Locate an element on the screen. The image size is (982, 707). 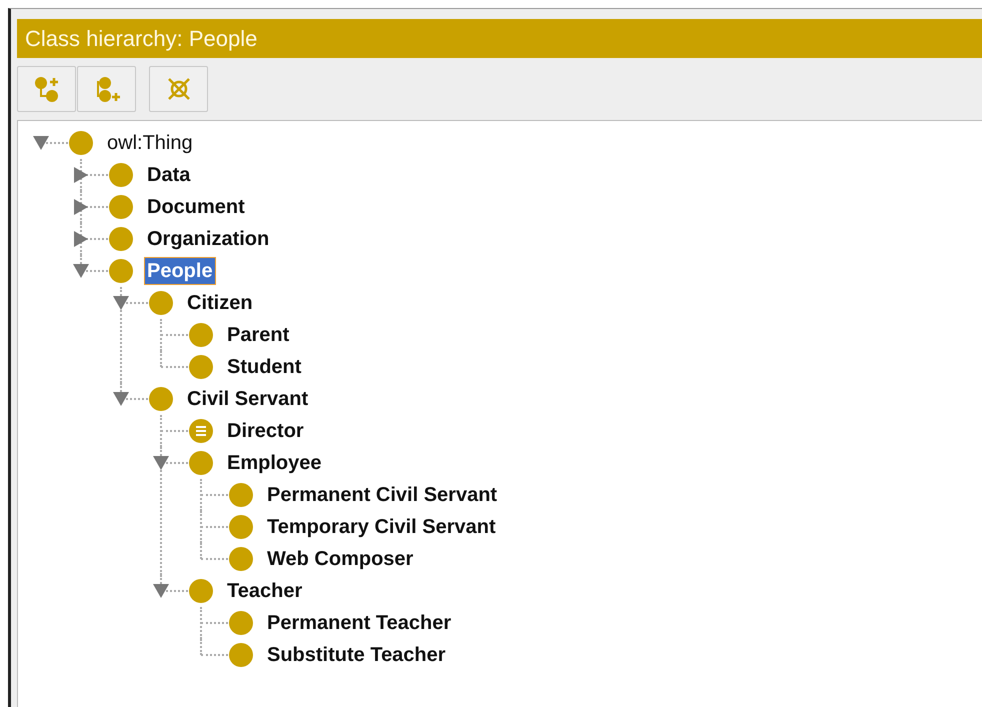
tree-item: Civil Servant is located at coordinates (248, 399).